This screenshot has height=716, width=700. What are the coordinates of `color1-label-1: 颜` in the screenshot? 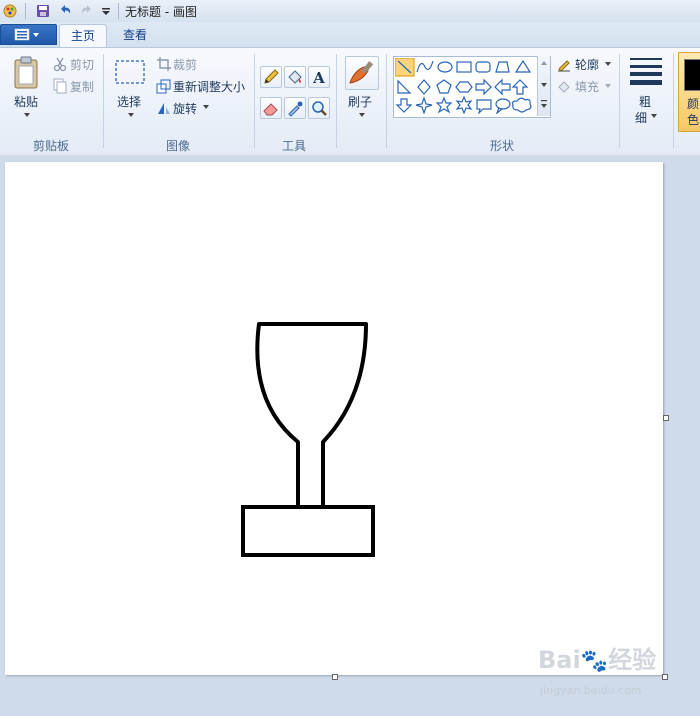 It's located at (693, 104).